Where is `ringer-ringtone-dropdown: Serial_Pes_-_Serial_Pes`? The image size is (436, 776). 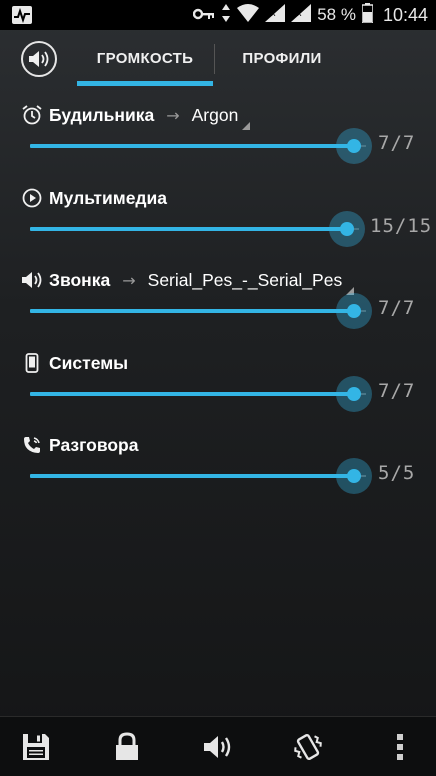
ringer-ringtone-dropdown: Serial_Pes_-_Serial_Pes is located at coordinates (251, 282).